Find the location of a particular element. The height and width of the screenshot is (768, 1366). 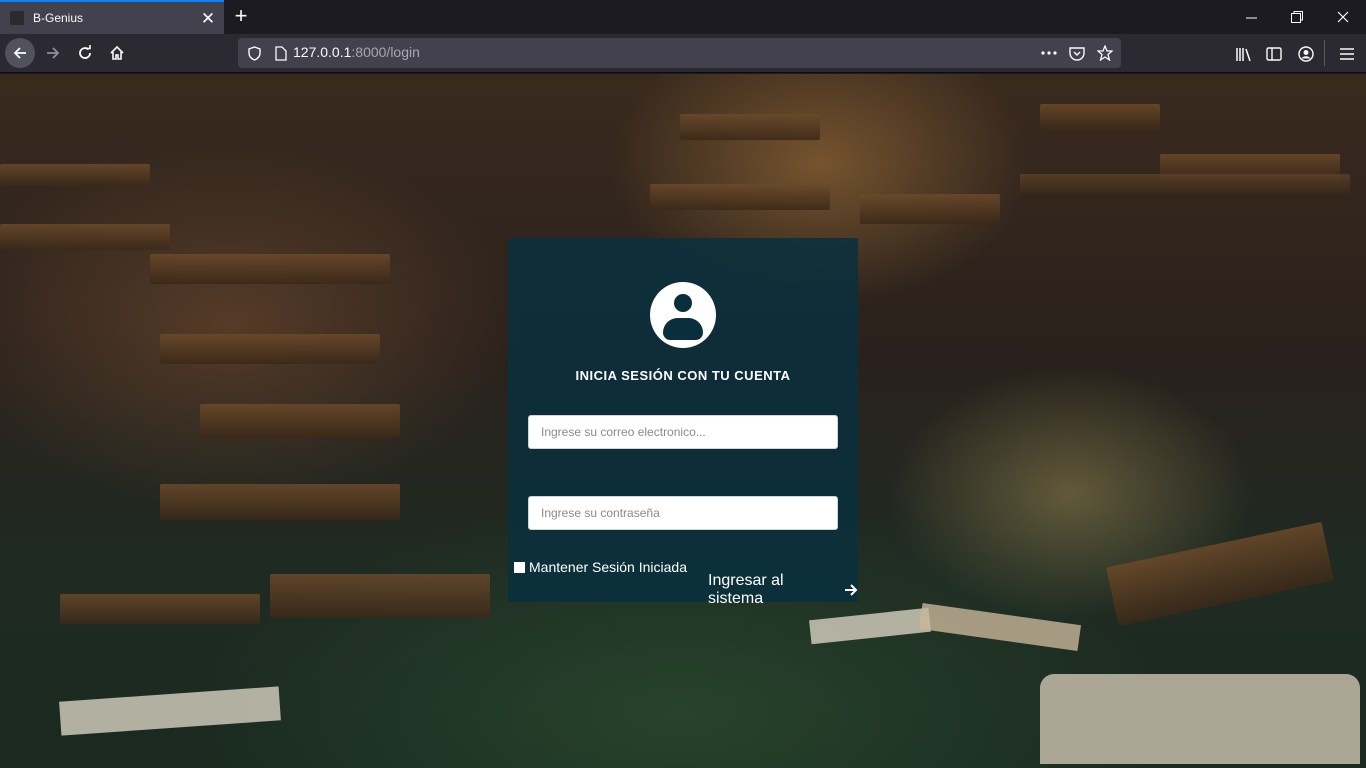

menu-icon is located at coordinates (1347, 54).